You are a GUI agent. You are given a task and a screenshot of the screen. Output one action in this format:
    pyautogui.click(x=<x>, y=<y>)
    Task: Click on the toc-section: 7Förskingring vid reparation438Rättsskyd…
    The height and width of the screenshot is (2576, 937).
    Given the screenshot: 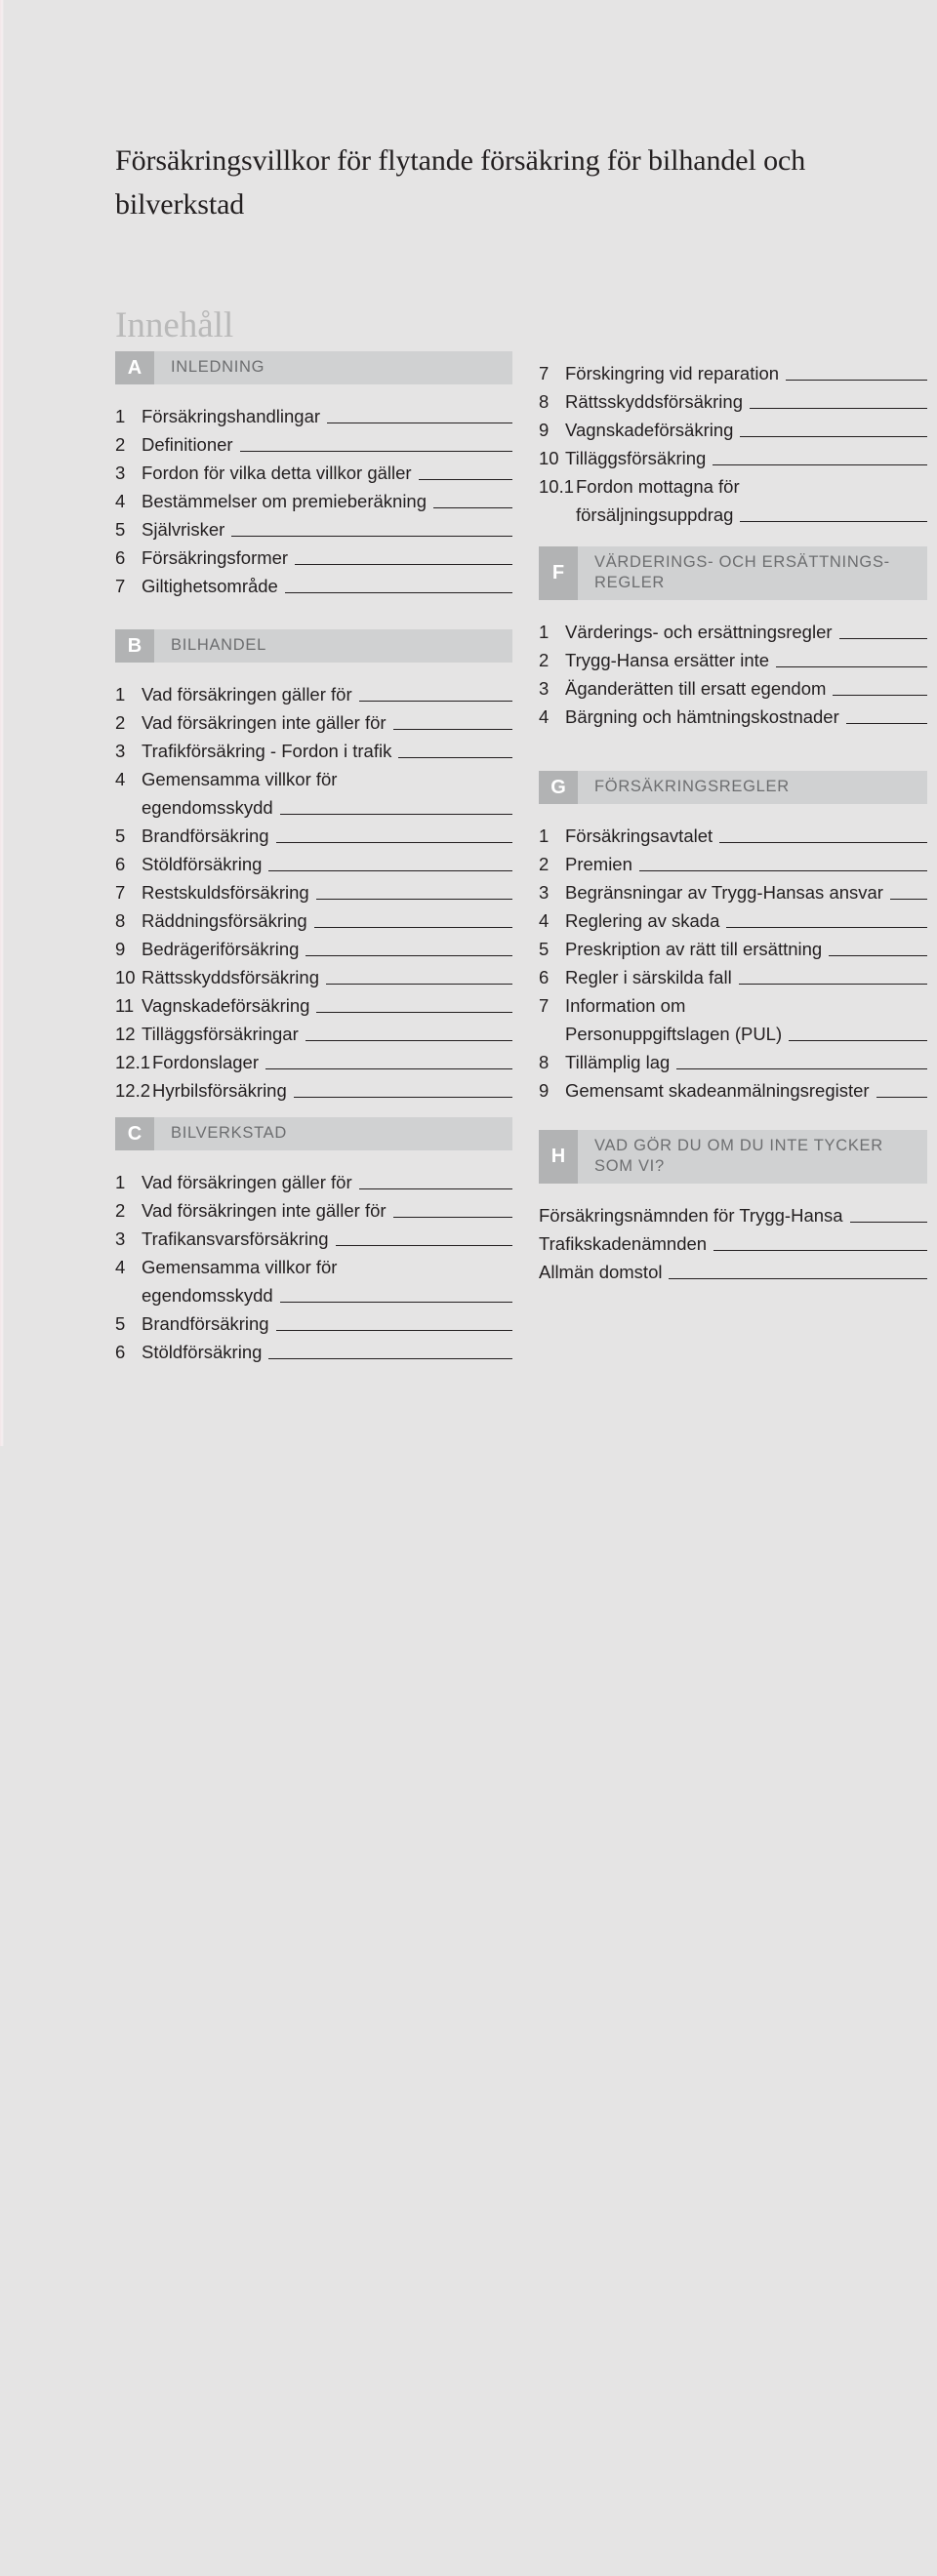 What is the action you would take?
    pyautogui.click(x=733, y=444)
    